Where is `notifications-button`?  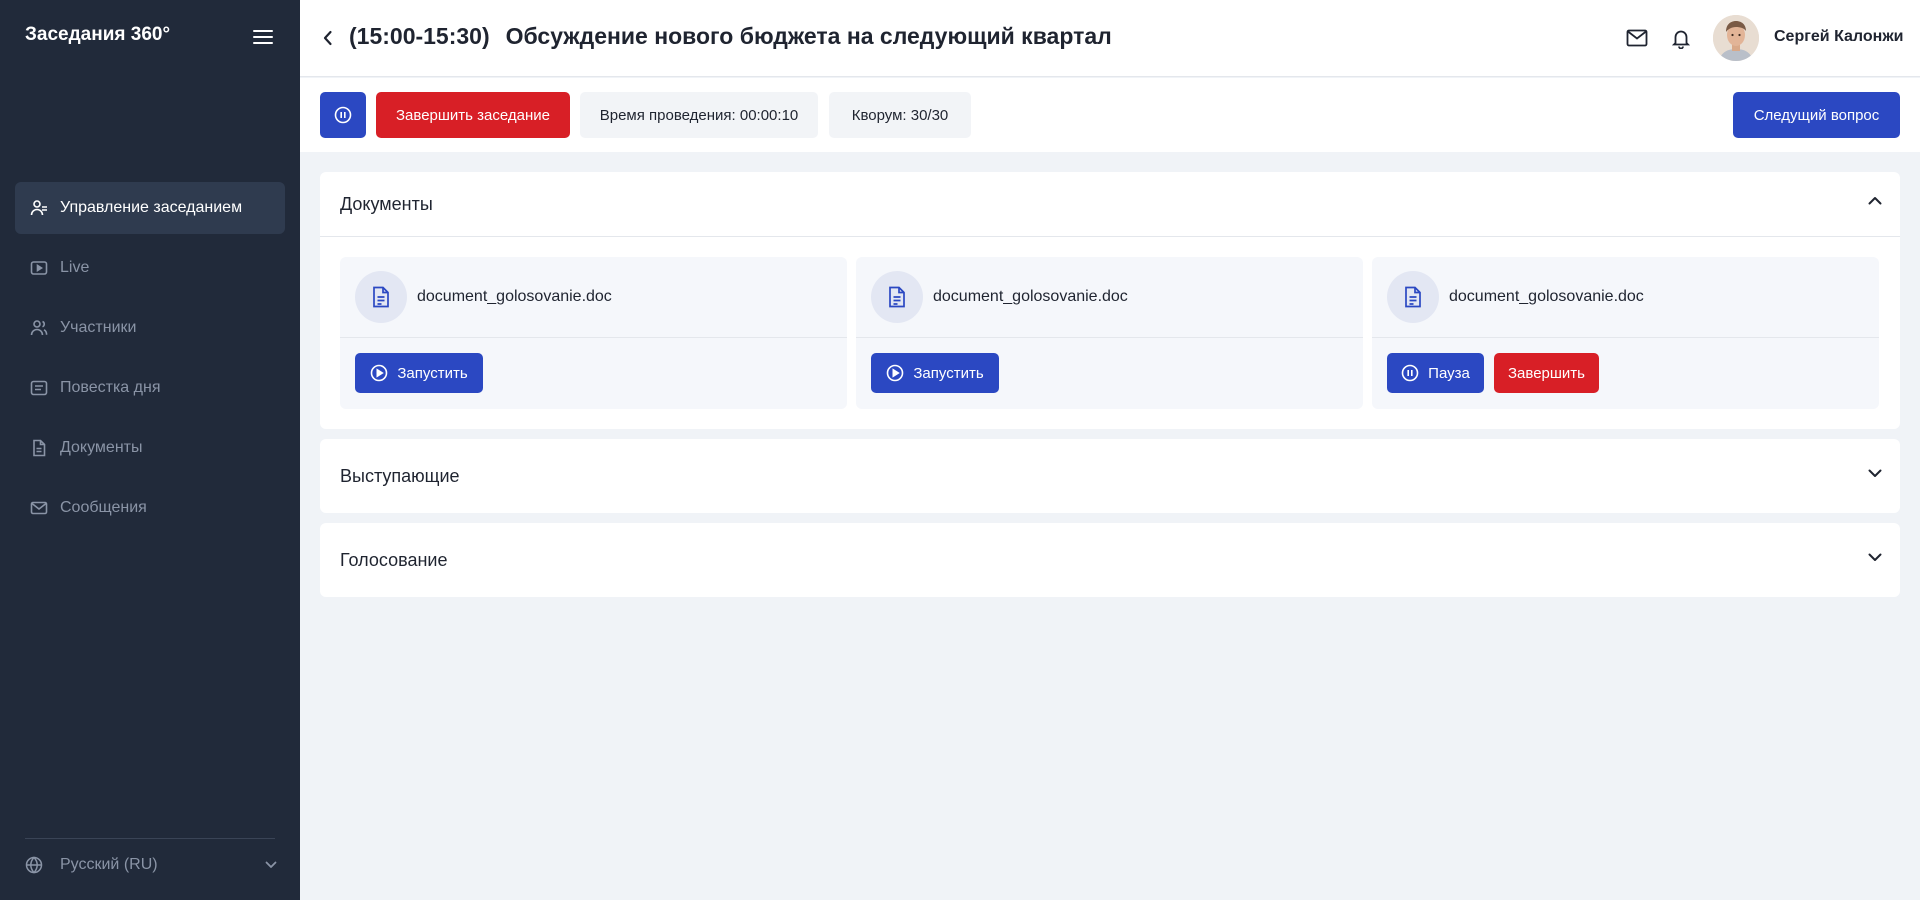 notifications-button is located at coordinates (1681, 38).